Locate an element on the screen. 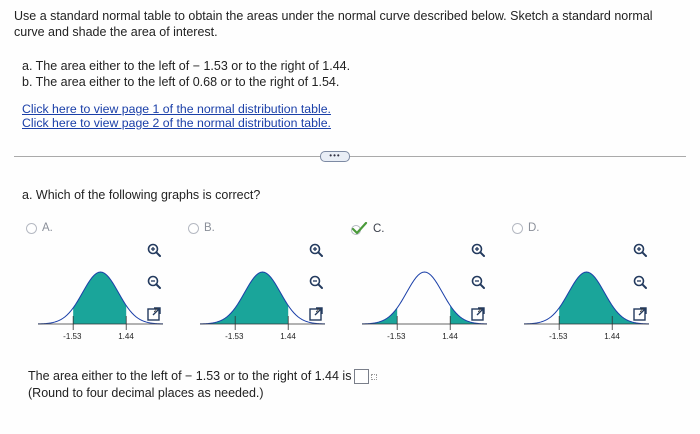  normal-curve is located at coordinates (424, 298).